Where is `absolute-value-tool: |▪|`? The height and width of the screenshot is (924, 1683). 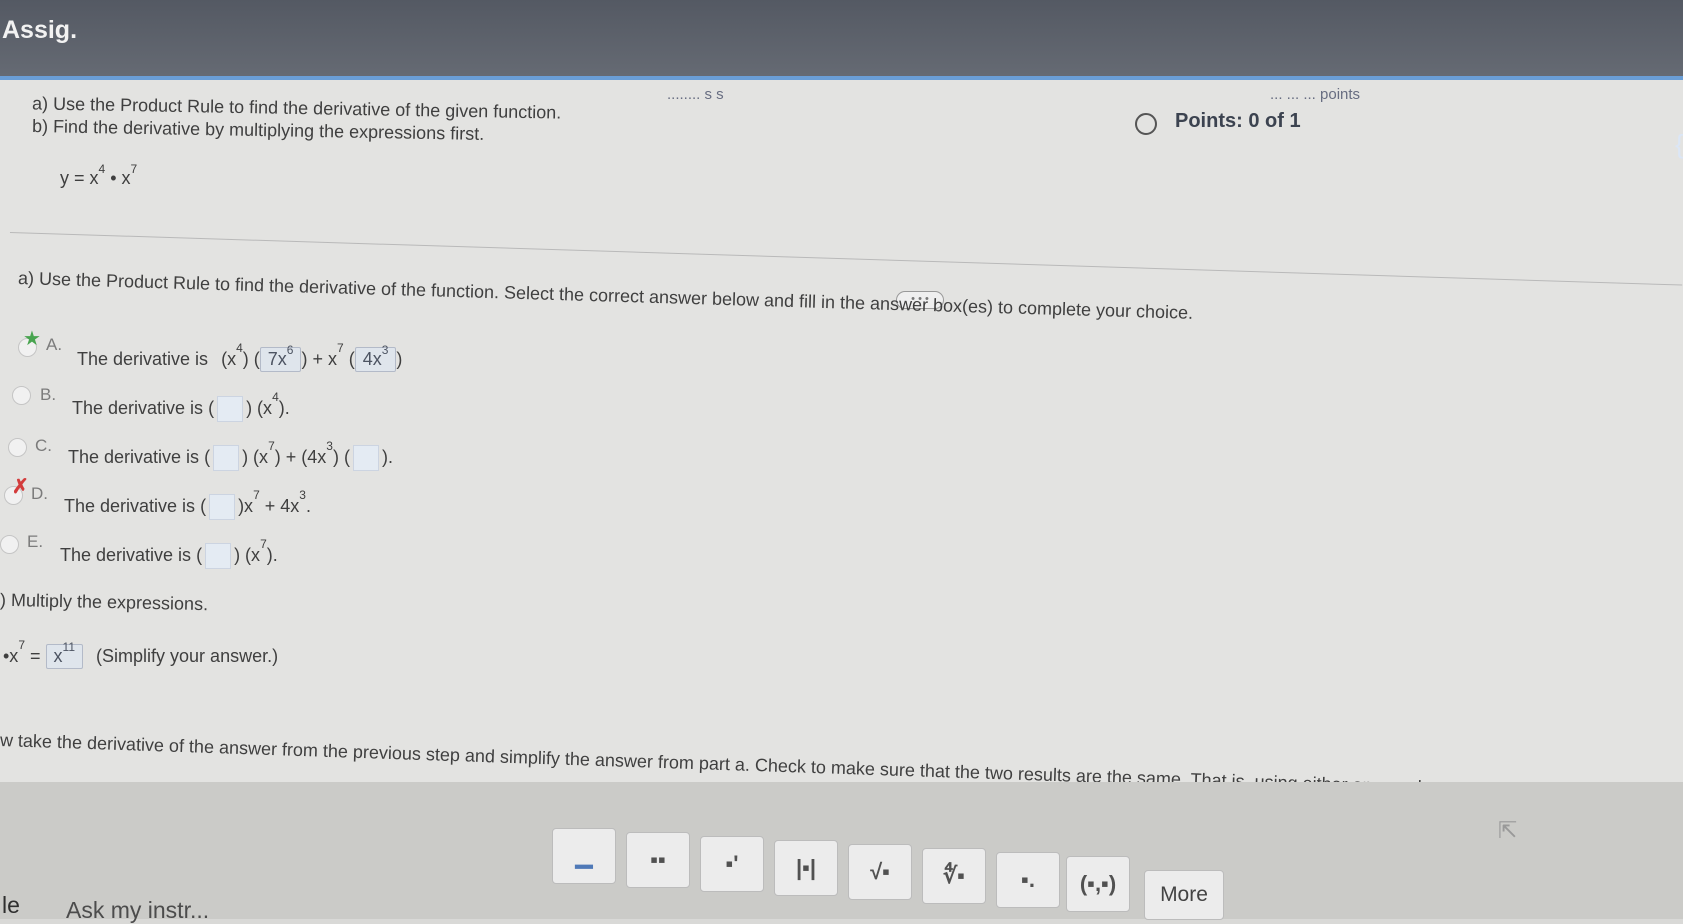 absolute-value-tool: |▪| is located at coordinates (806, 868).